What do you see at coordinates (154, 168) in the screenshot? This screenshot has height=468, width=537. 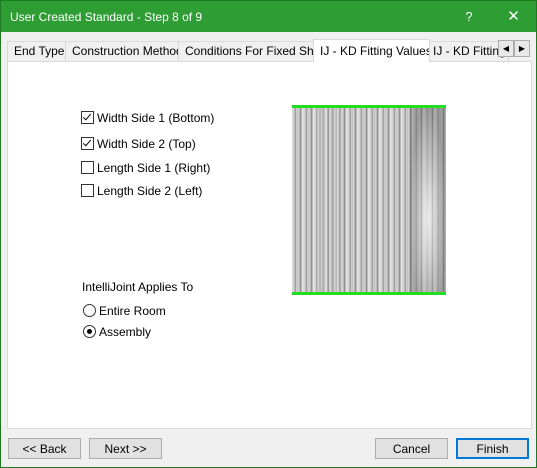 I see `checkbox-label: Length Side 1 (Right)` at bounding box center [154, 168].